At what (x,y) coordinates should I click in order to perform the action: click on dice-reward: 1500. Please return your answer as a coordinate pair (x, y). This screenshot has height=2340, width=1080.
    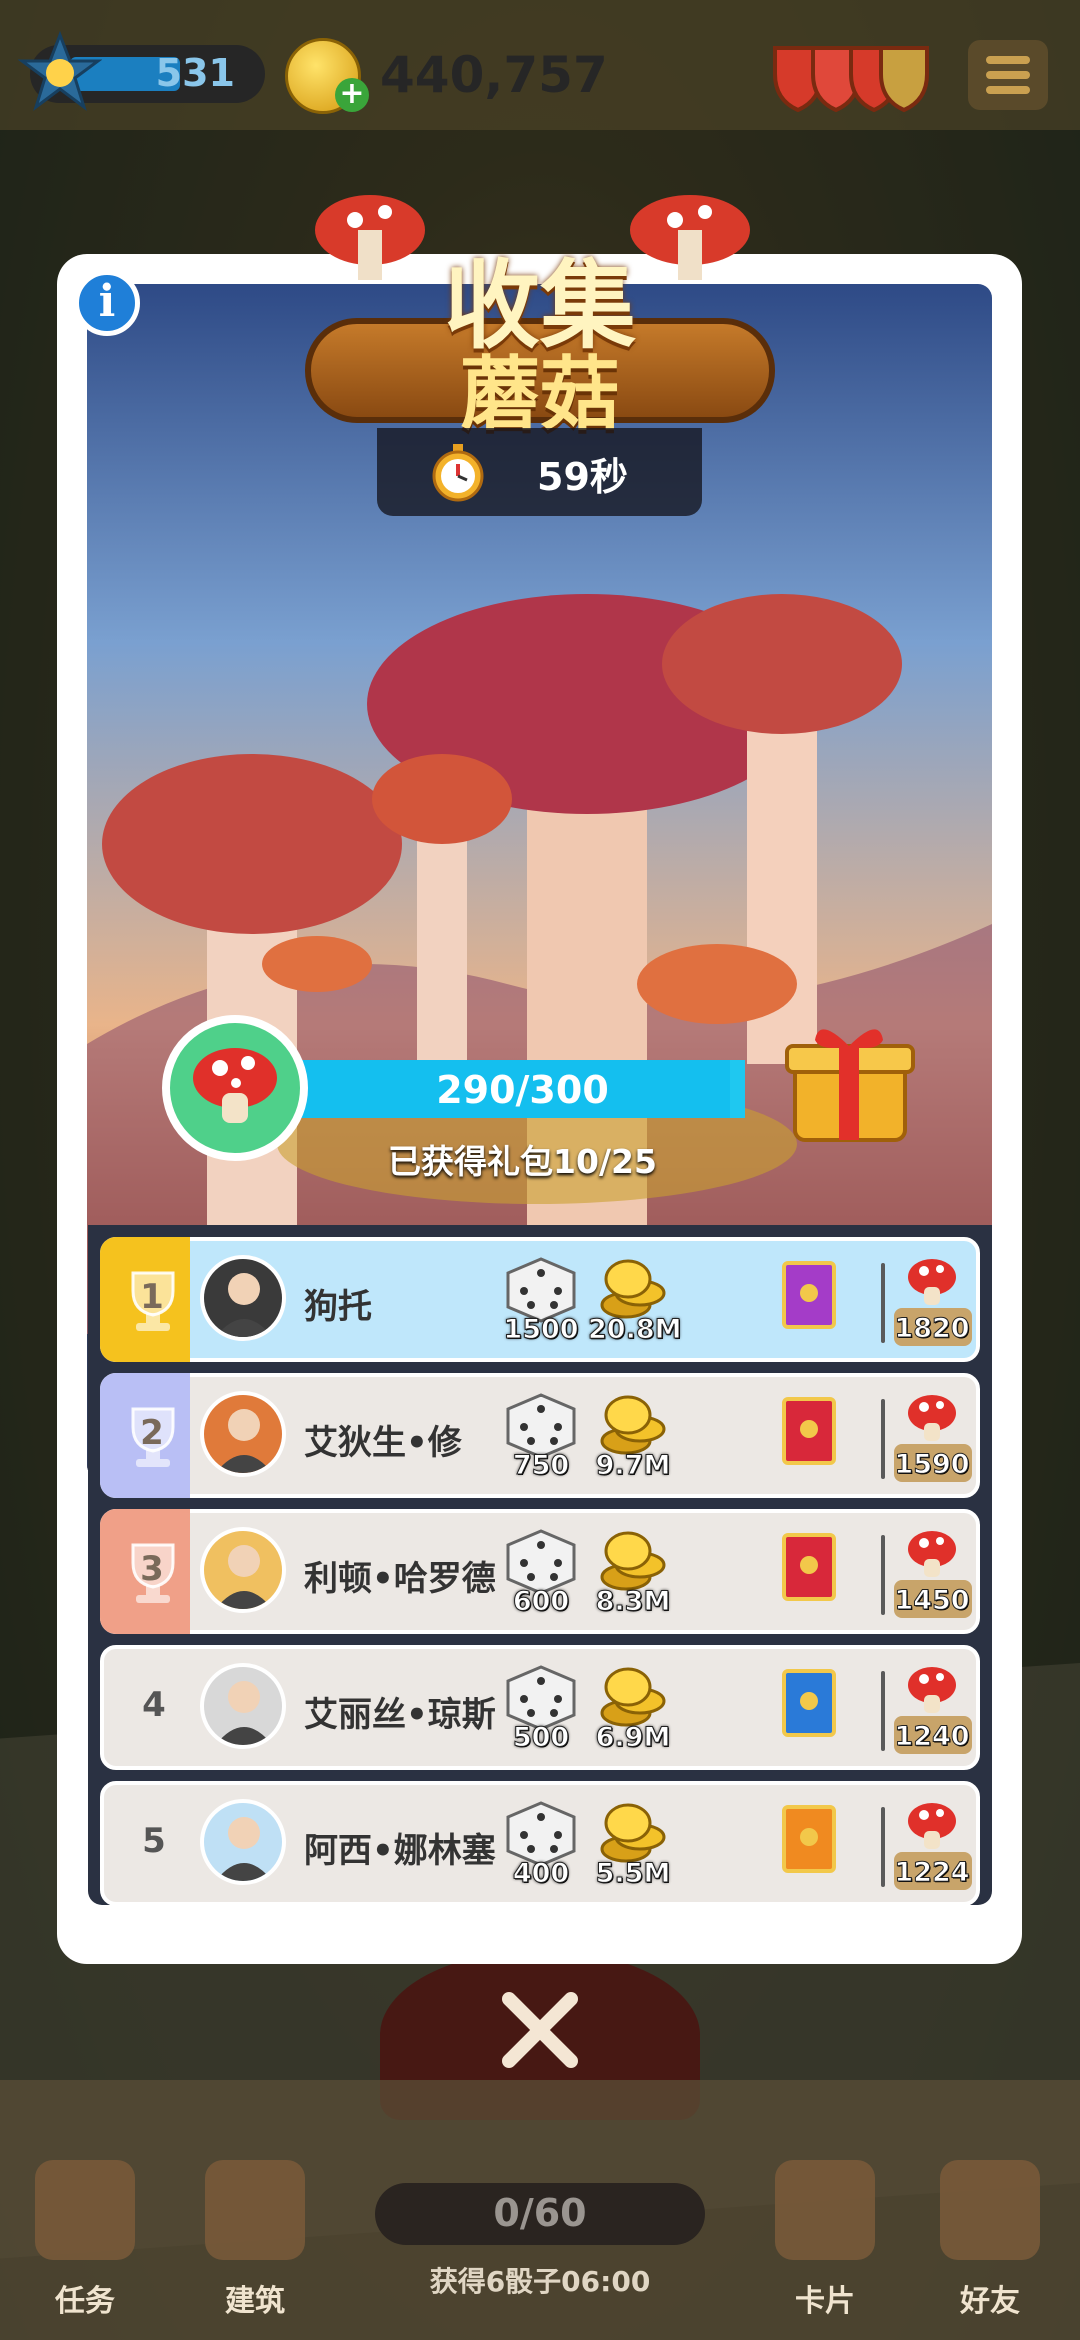
    Looking at the image, I should click on (541, 1301).